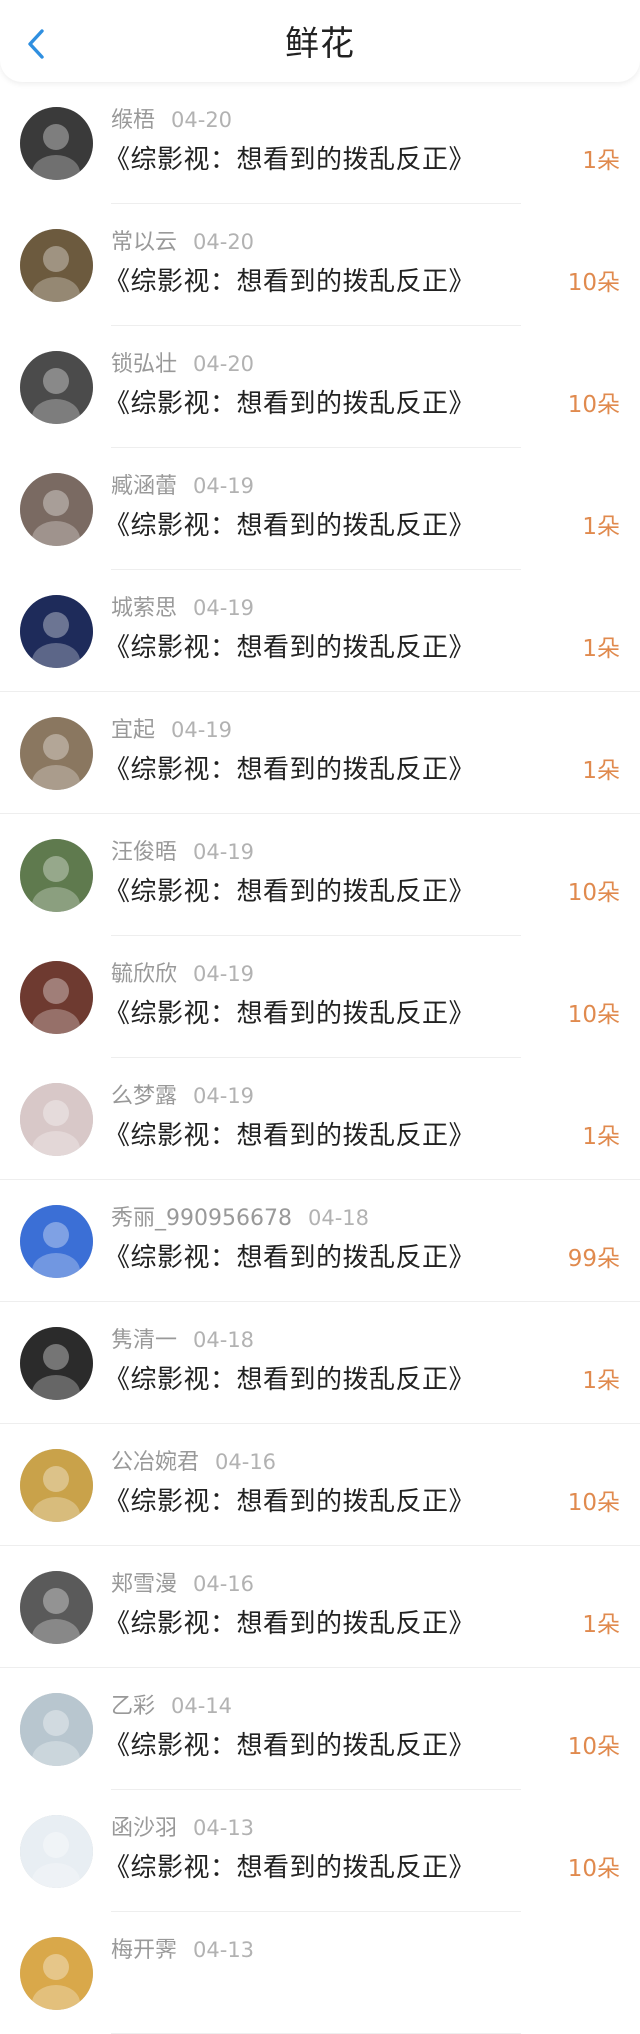 This screenshot has width=640, height=2034. What do you see at coordinates (320, 1363) in the screenshot?
I see `list-item: 隽清一 04-18 《综影视：想看到的拨乱反正》 1朵` at bounding box center [320, 1363].